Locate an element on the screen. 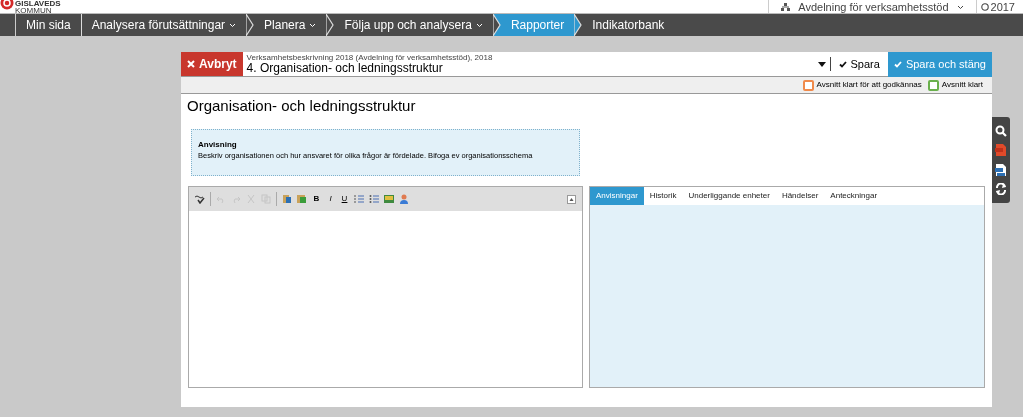  logo-text: KOMMUN is located at coordinates (34, 10).